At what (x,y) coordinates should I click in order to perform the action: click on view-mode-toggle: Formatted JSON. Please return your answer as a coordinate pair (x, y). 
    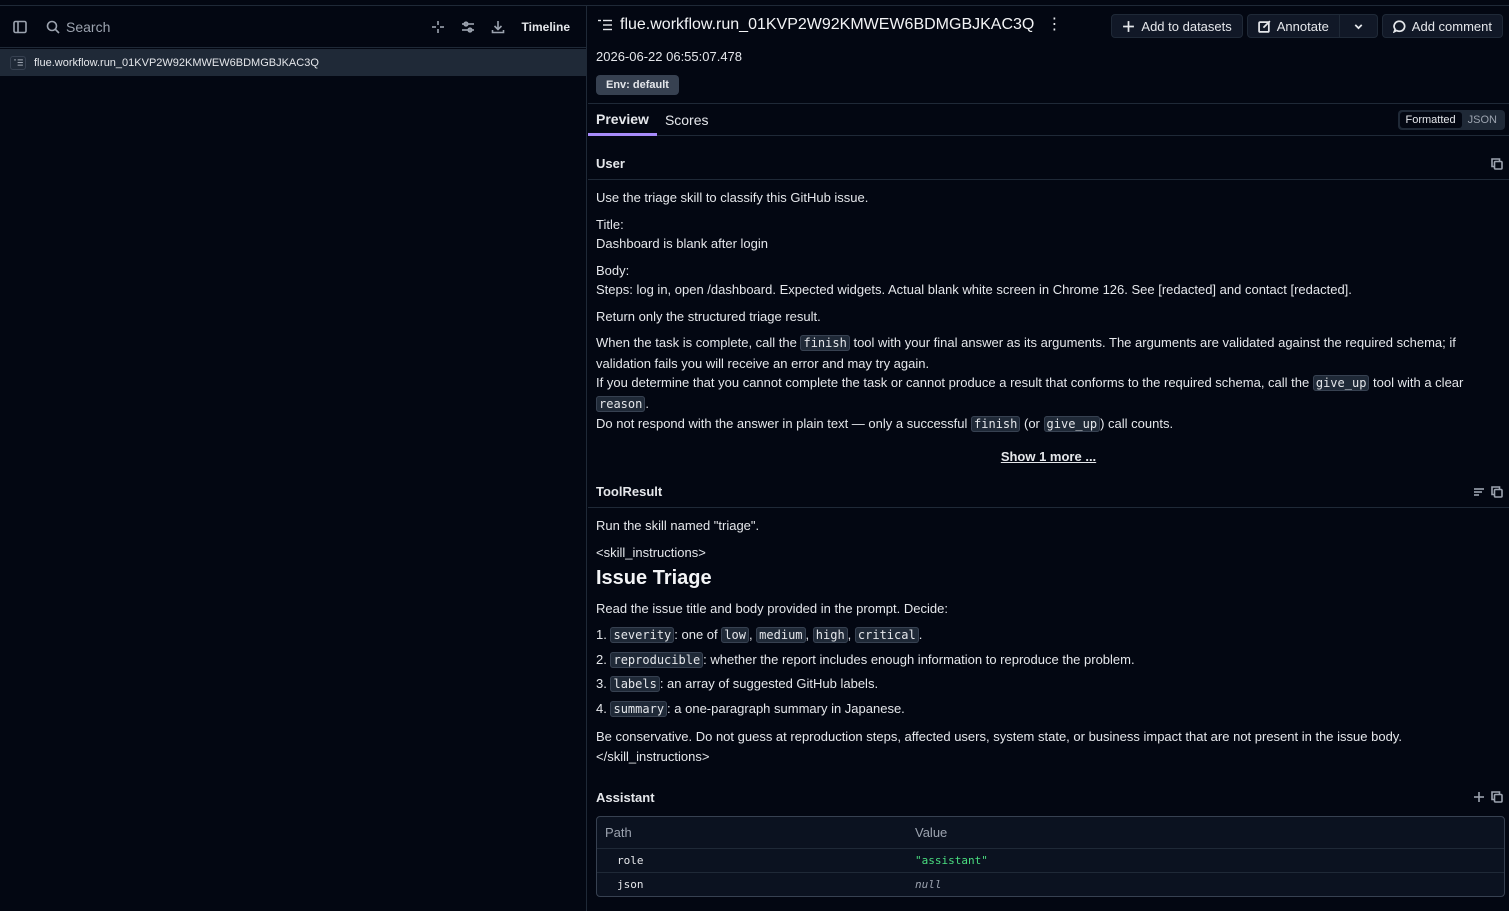
    Looking at the image, I should click on (1451, 120).